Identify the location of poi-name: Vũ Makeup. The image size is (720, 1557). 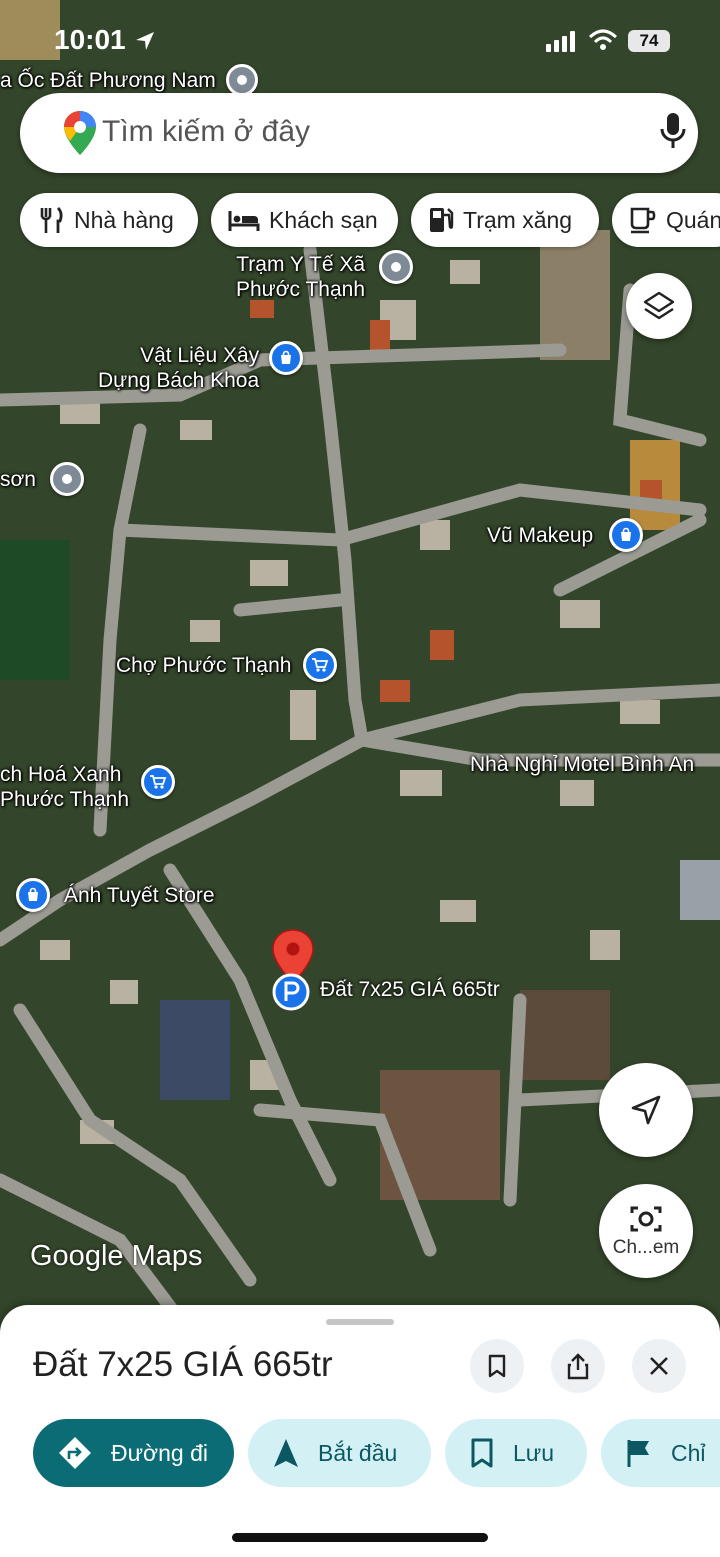
(540, 535).